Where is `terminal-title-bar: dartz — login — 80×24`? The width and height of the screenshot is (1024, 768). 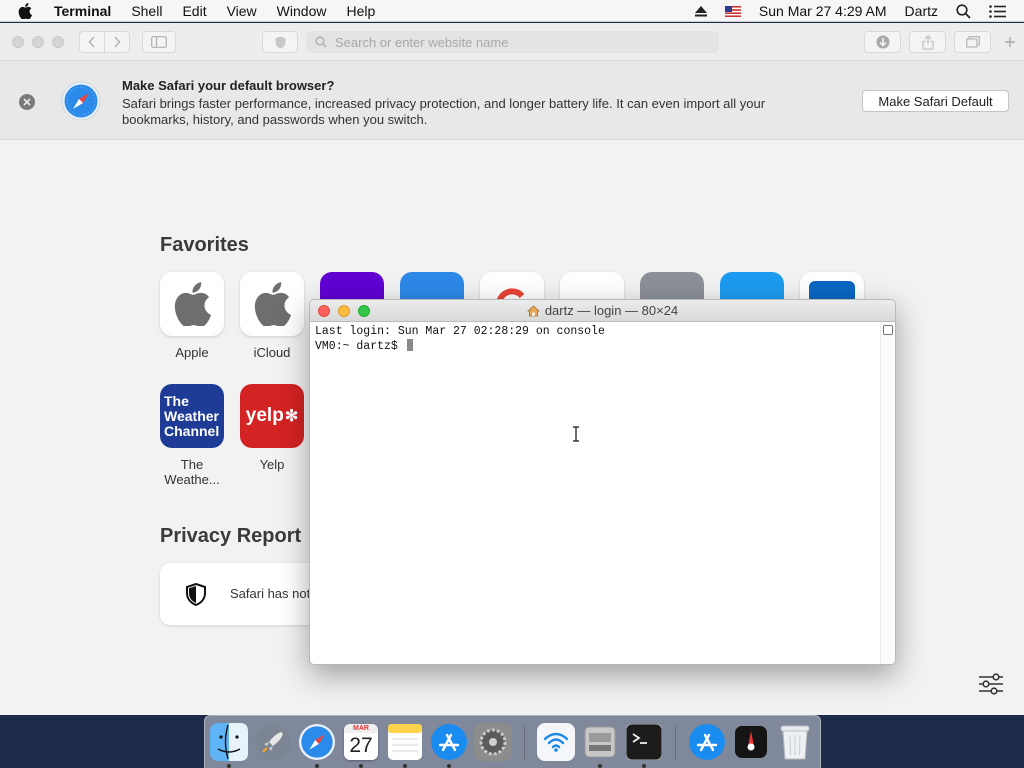 terminal-title-bar: dartz — login — 80×24 is located at coordinates (602, 311).